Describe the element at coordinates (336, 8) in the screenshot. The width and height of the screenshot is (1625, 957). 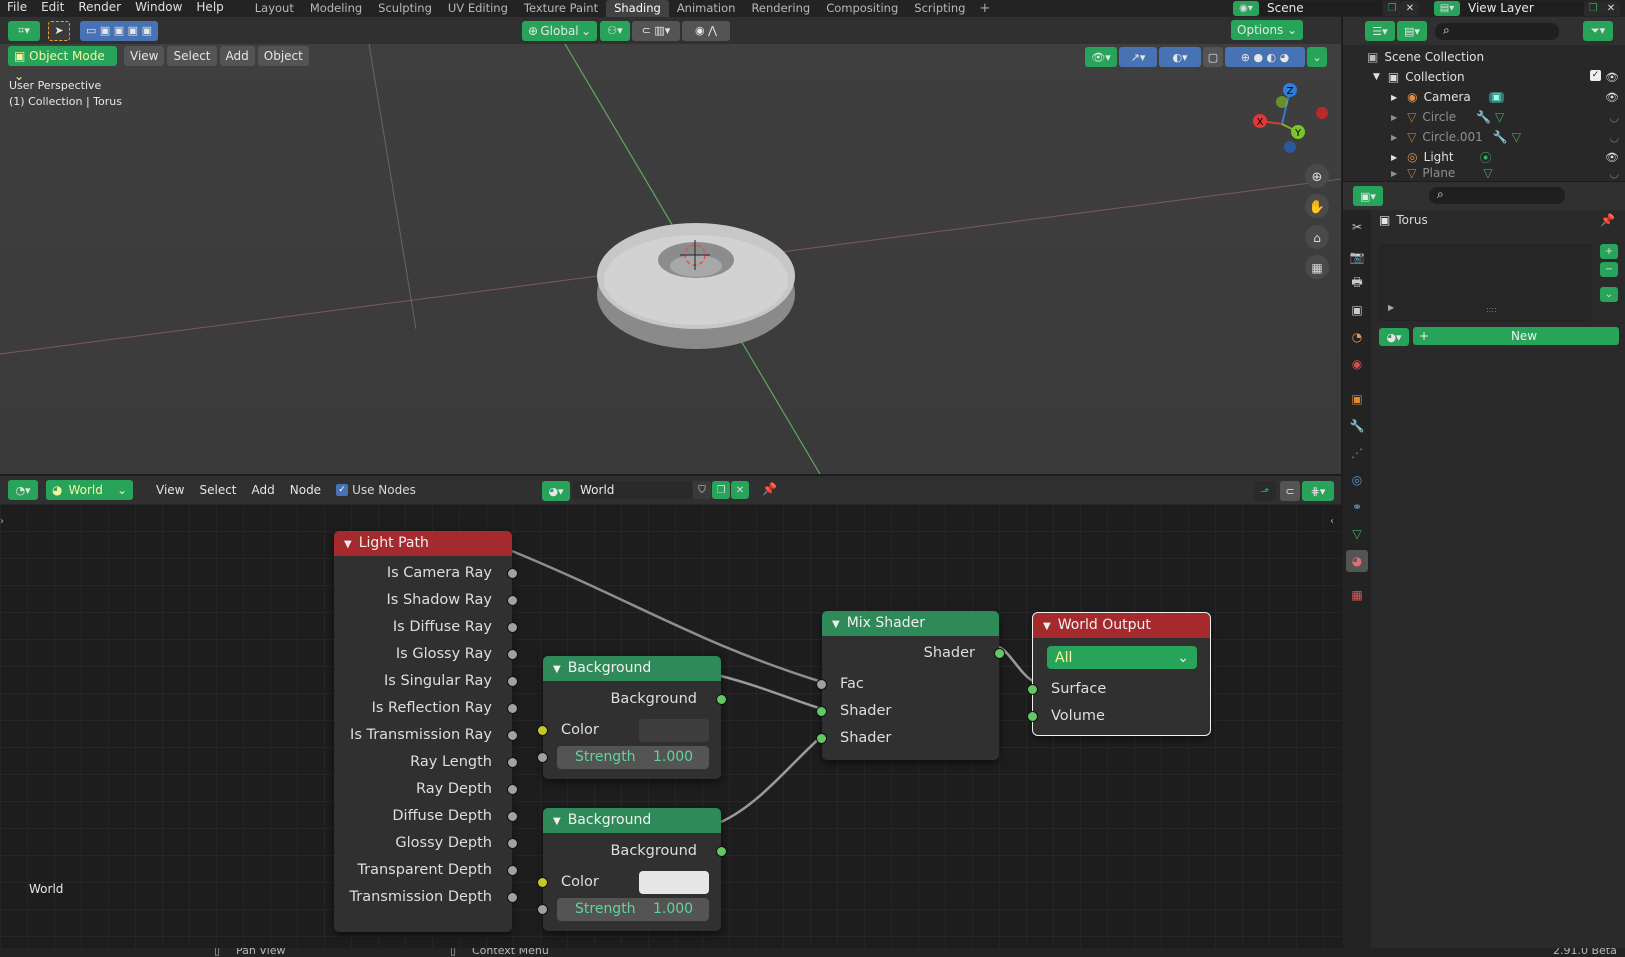
I see `workspace-tab-modeling: Modeling` at that location.